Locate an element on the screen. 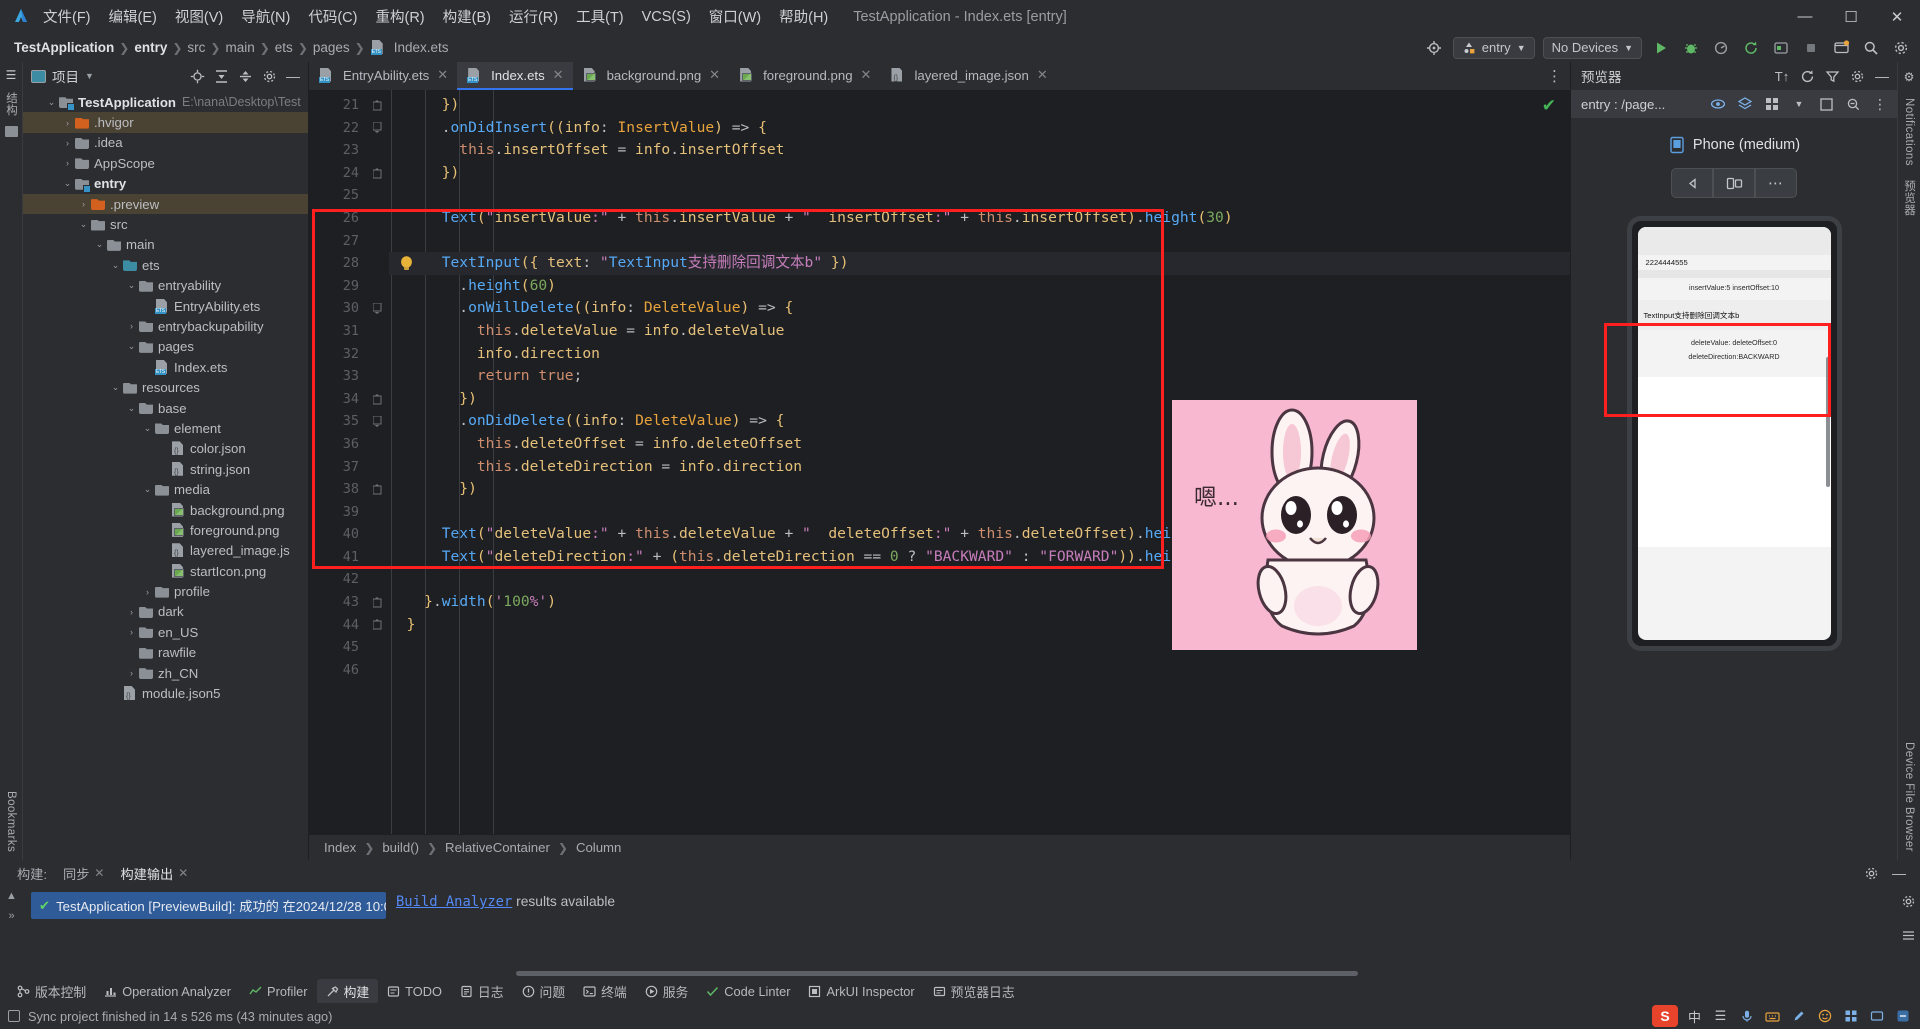 This screenshot has height=1029, width=1920. ime-mode-label: 中 is located at coordinates (1694, 1016).